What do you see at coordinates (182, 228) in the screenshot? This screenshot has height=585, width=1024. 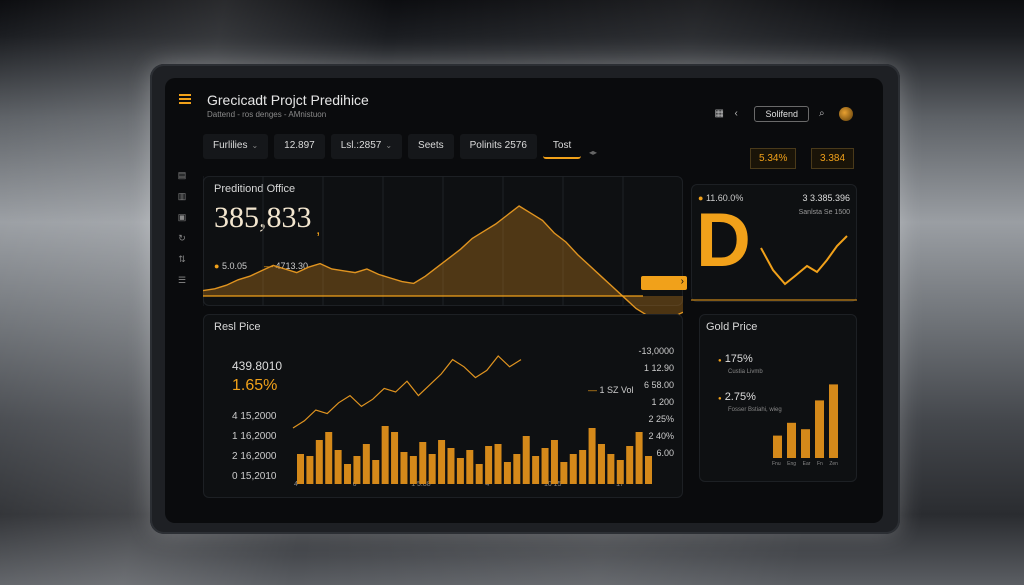 I see `sidebar: ▤ ▥ ▣ ↻ ⇅ ☰` at bounding box center [182, 228].